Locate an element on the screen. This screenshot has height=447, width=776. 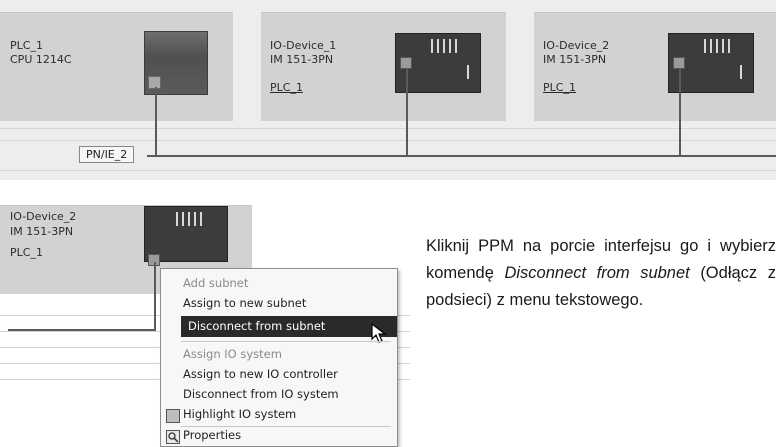
menu-item-disconnect-from-io-system: Disconnect from IO system is located at coordinates (261, 394).